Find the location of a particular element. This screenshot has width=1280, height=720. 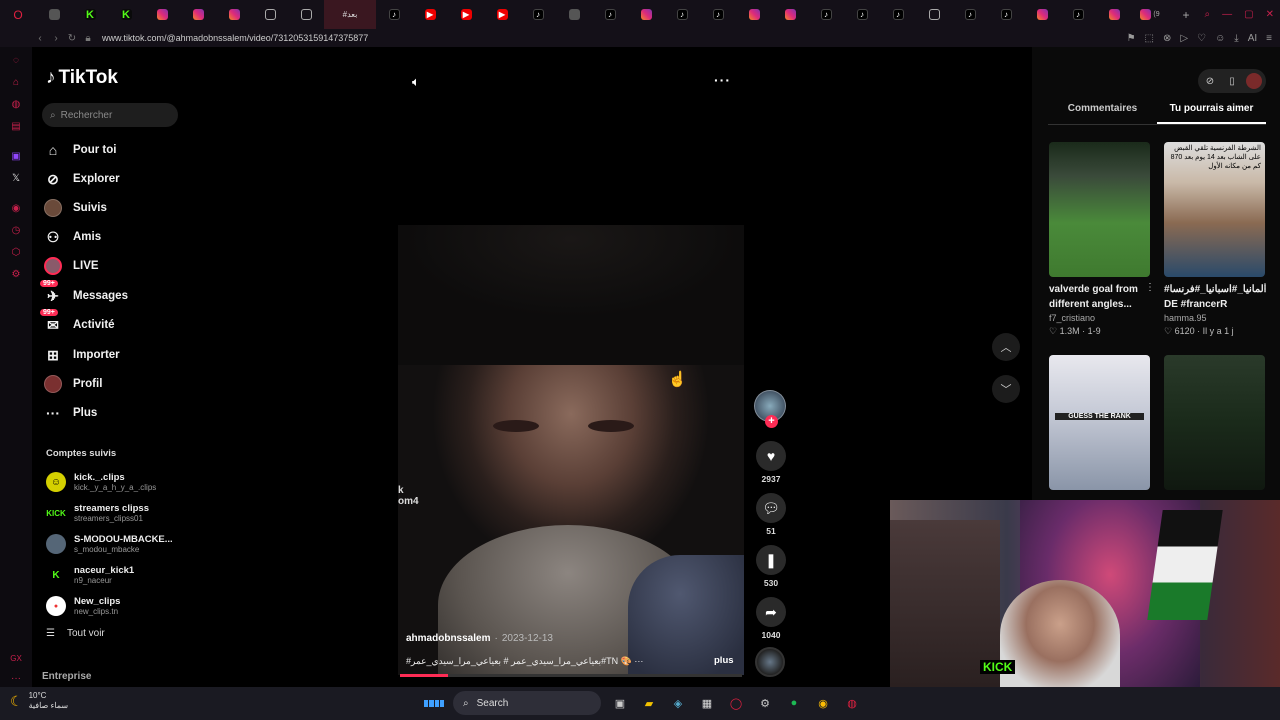

bookmark-icon: ⚑ is located at coordinates (1131, 38).